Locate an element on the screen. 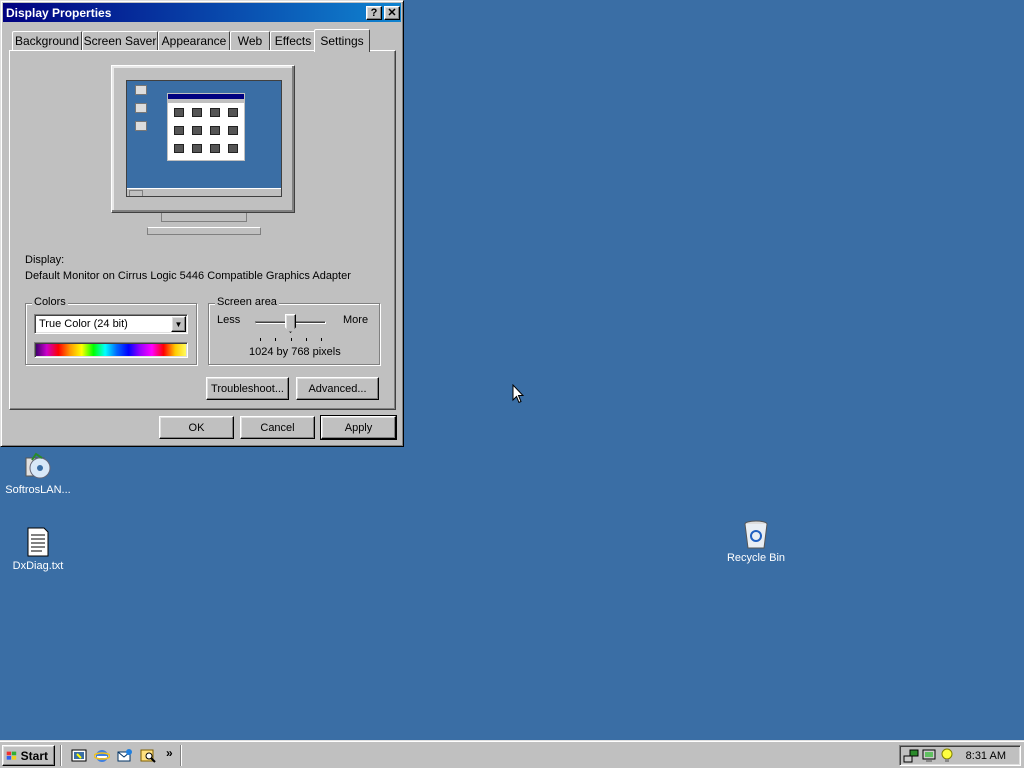 This screenshot has width=1024, height=768. resolution-text: 1024 by 768 pixels is located at coordinates (295, 352).